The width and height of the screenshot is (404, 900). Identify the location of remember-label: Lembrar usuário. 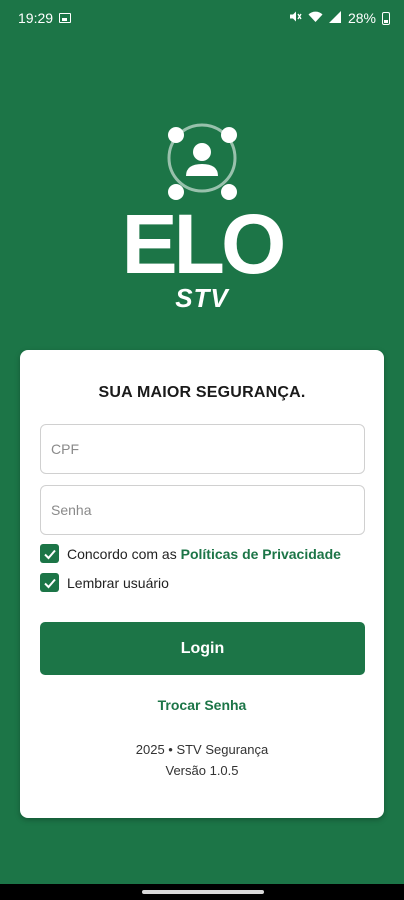
(118, 582).